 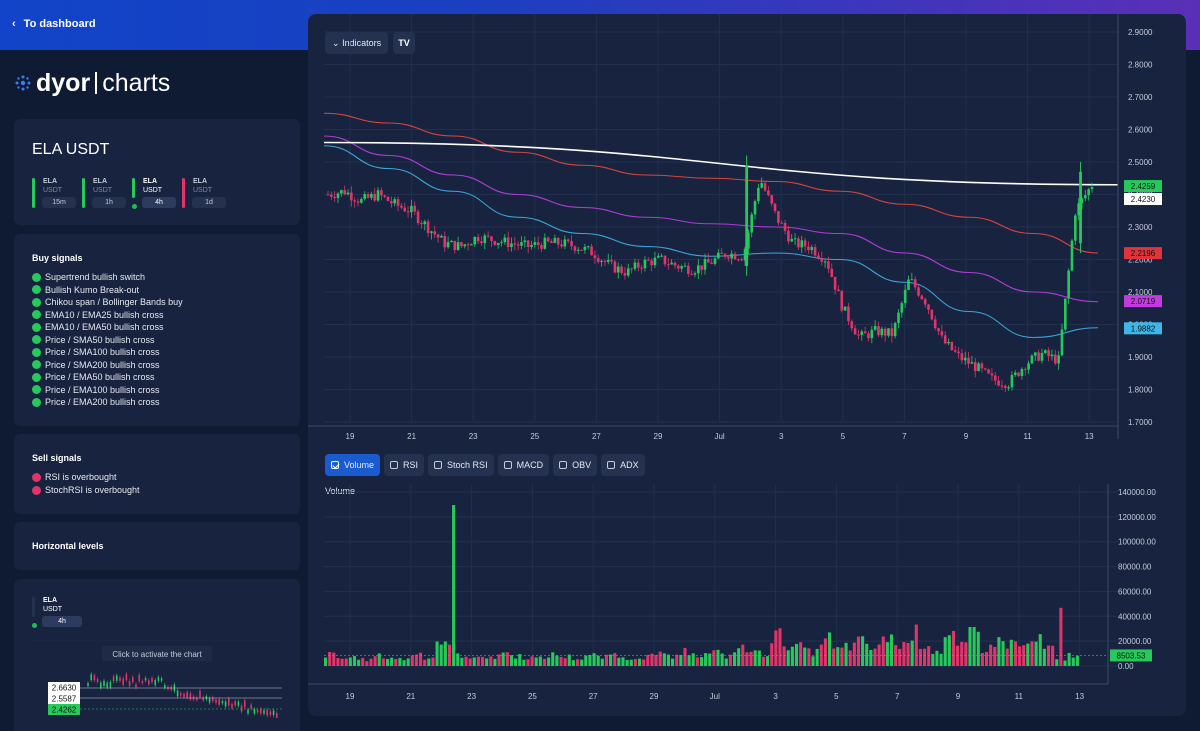 I want to click on horizontal-levels-card: Horizontal levels, so click(x=157, y=546).